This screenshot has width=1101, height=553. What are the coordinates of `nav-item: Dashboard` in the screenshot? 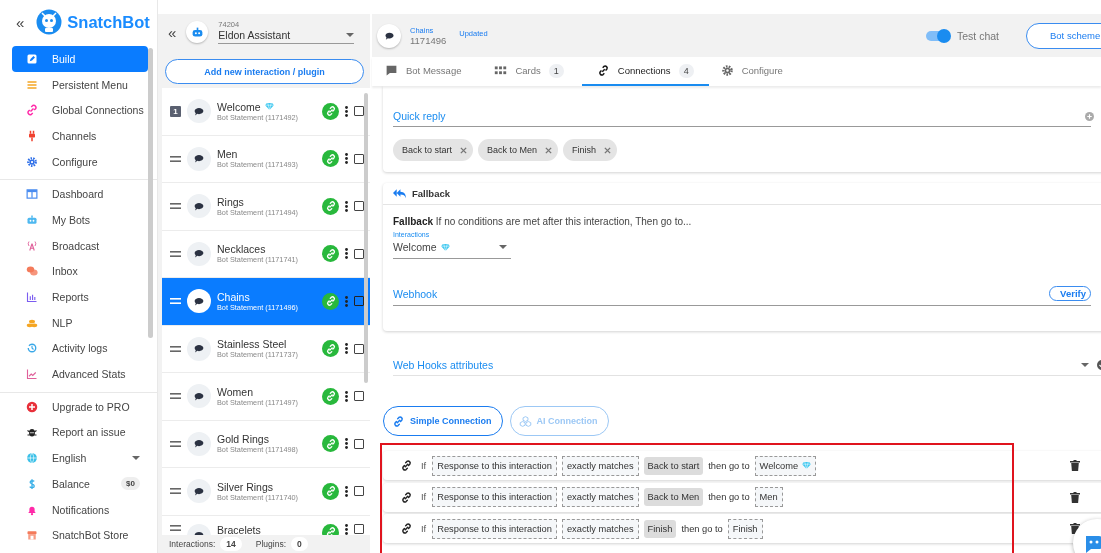 It's located at (80, 194).